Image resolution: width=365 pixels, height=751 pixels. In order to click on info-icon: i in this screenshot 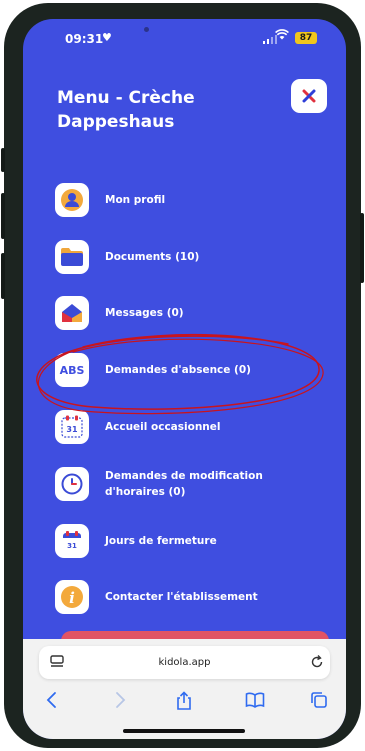, I will do `click(72, 597)`.